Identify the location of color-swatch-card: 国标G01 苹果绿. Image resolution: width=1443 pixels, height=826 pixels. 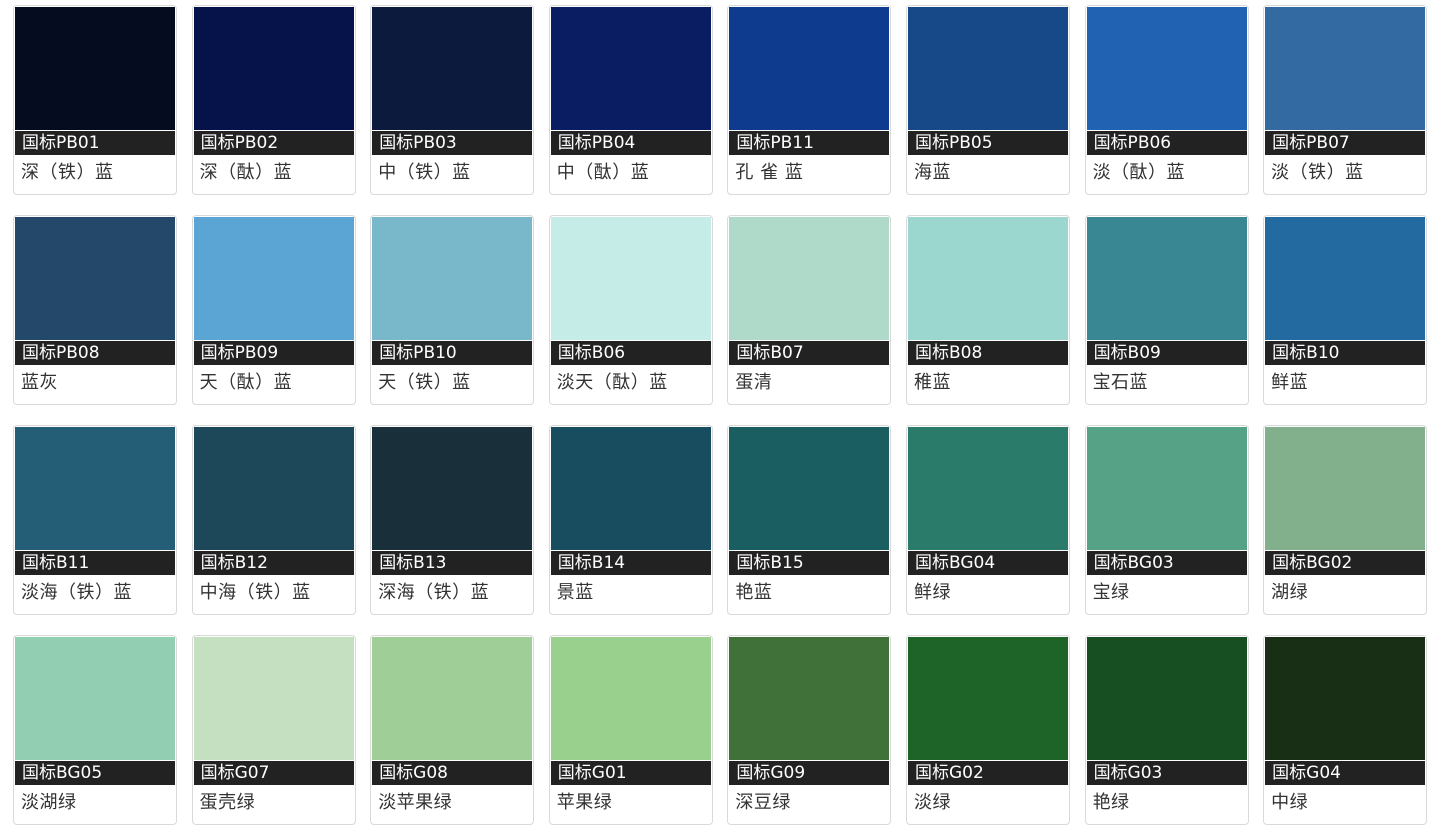
(630, 730).